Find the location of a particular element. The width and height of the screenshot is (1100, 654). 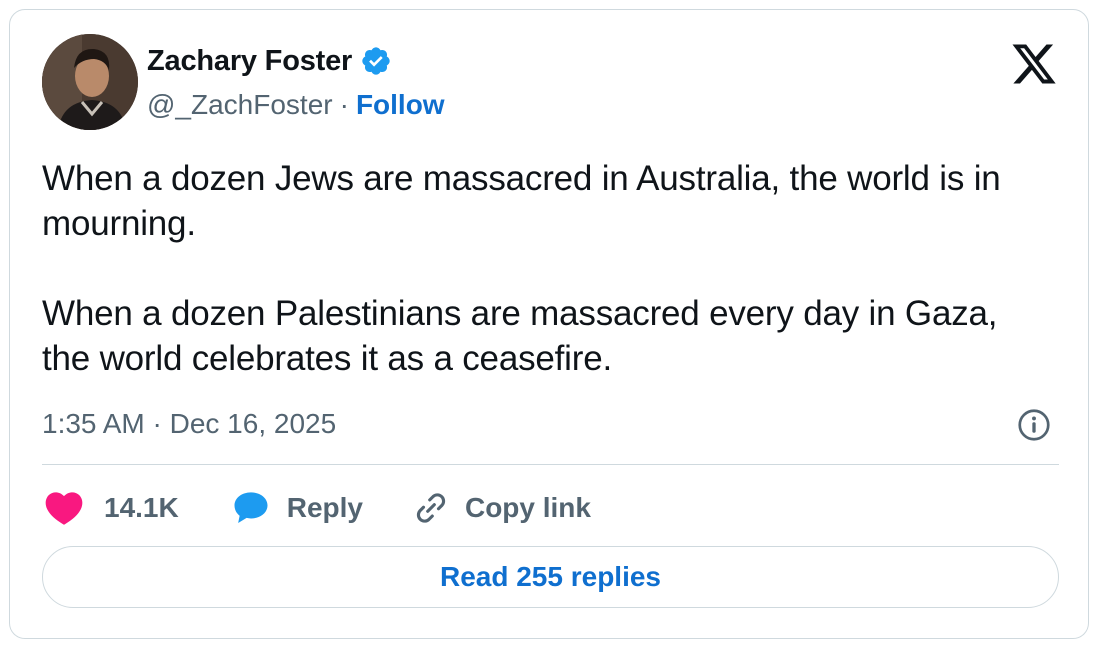

read-replies-label: Read 255 replies is located at coordinates (550, 576).